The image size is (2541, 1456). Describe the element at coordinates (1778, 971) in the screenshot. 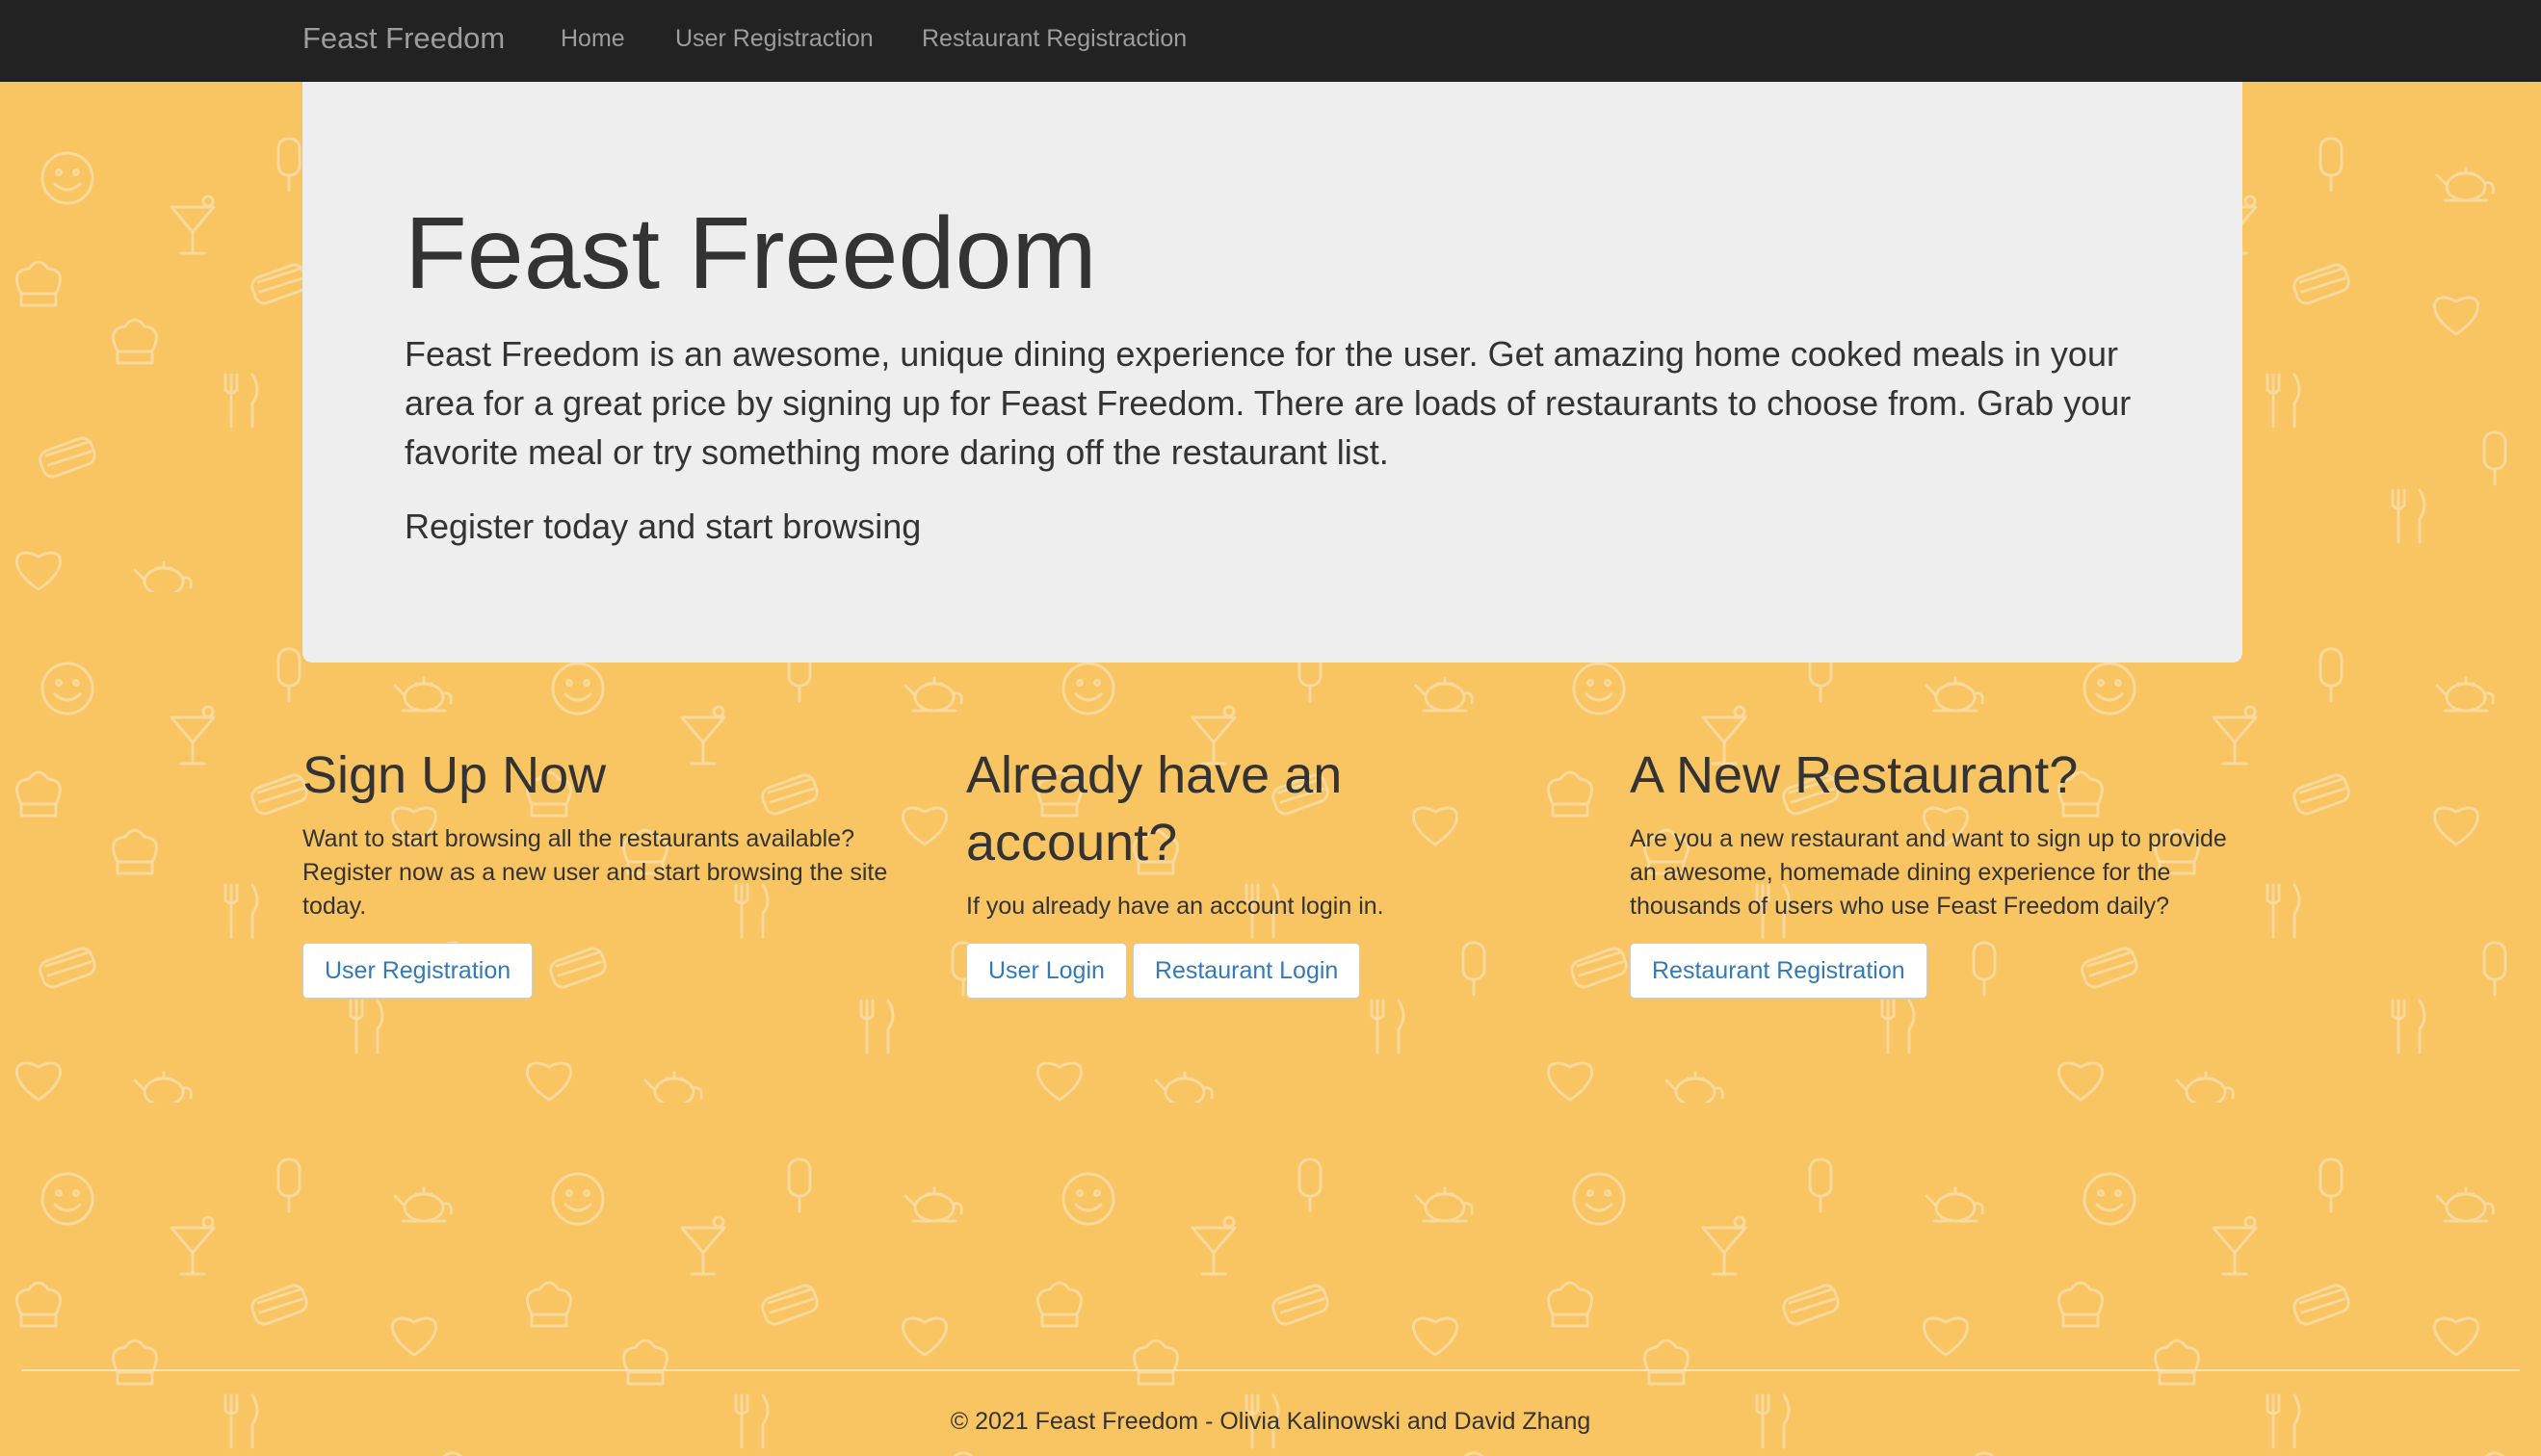

I see `restaurant-registration-button: Restaurant Registration` at that location.